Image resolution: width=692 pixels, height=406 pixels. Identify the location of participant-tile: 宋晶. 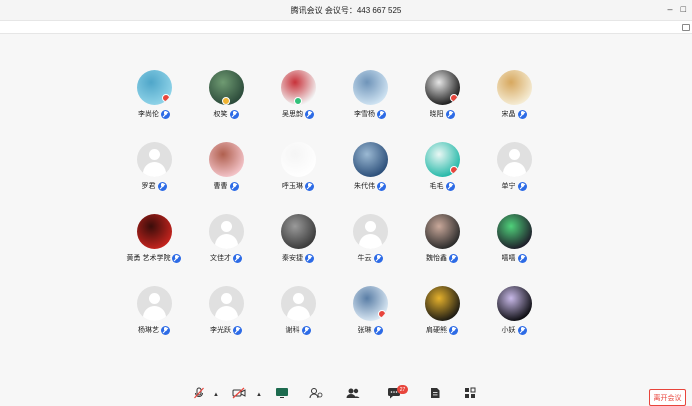
(514, 97).